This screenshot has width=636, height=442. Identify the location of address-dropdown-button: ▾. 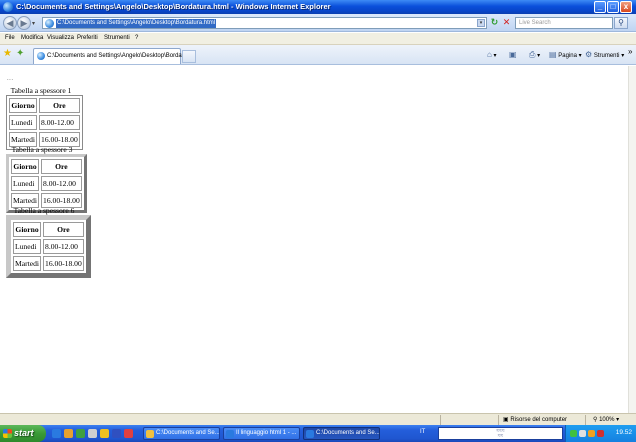
(481, 23).